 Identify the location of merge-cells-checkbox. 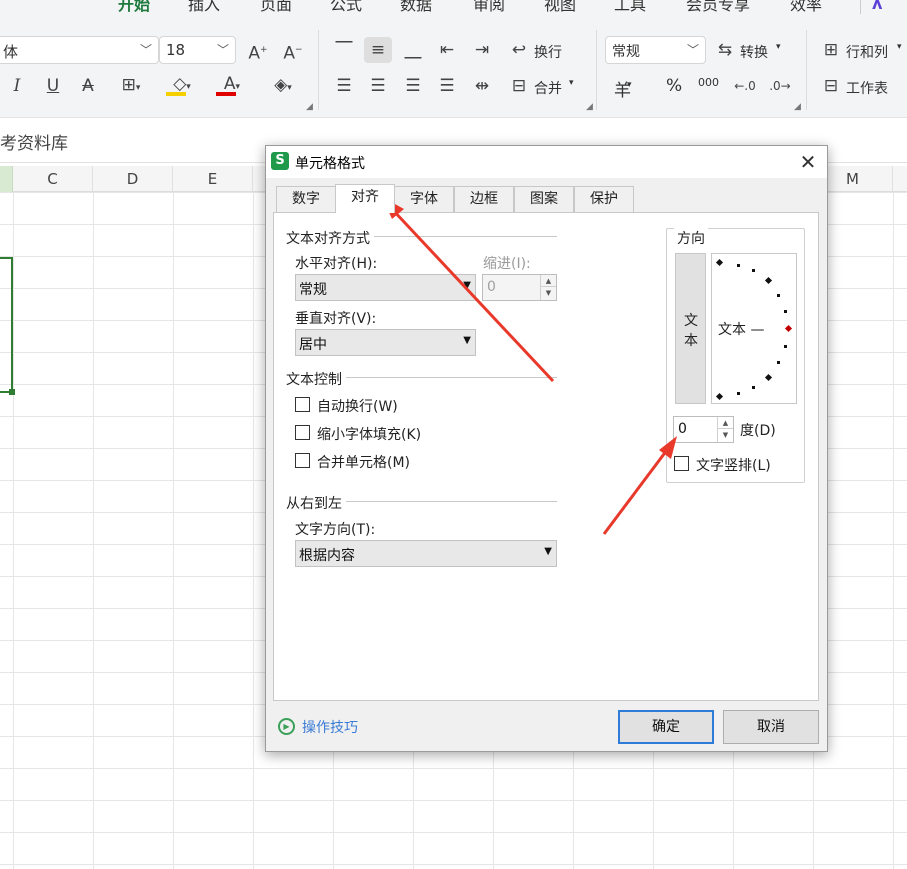
(302, 460).